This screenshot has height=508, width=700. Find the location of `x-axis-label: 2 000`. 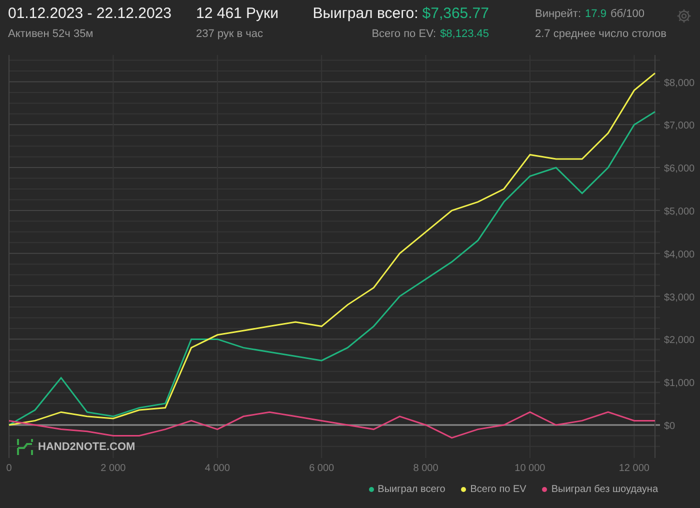

x-axis-label: 2 000 is located at coordinates (113, 468).